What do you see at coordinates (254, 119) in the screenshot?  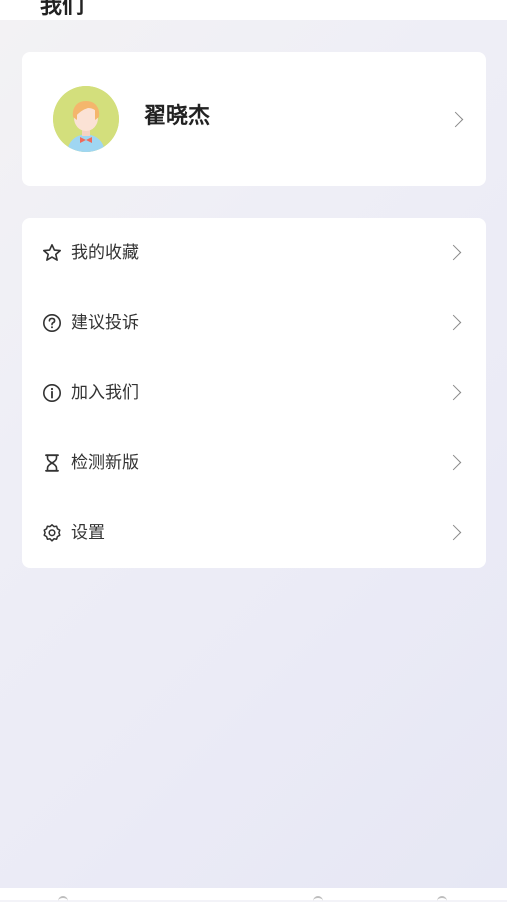 I see `profile-card: 翟晓杰` at bounding box center [254, 119].